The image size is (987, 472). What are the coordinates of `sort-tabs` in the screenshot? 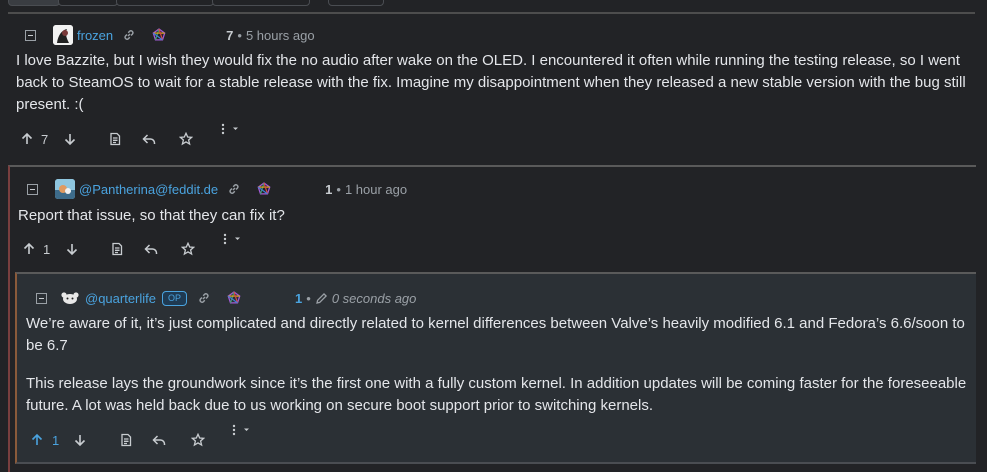 It's located at (493, 3).